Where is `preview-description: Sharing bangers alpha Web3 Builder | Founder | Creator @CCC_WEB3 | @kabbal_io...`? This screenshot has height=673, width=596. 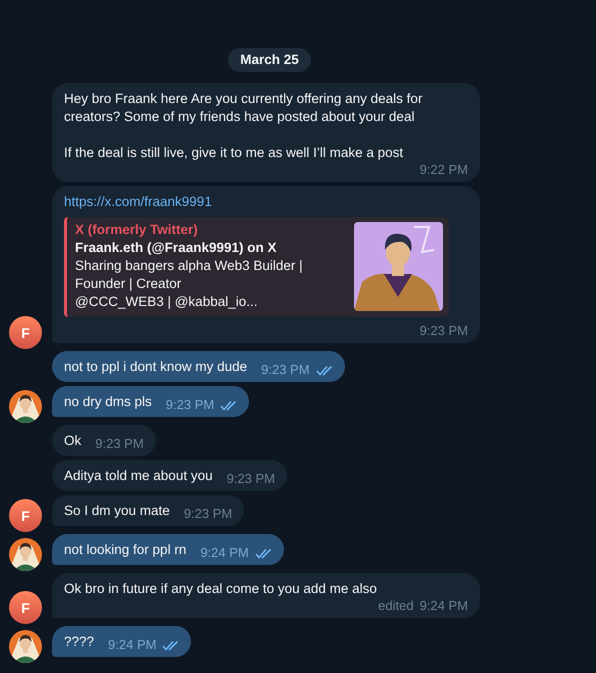
preview-description: Sharing bangers alpha Web3 Builder | Founder | Creator @CCC_WEB3 | @kabbal_io... is located at coordinates (189, 284).